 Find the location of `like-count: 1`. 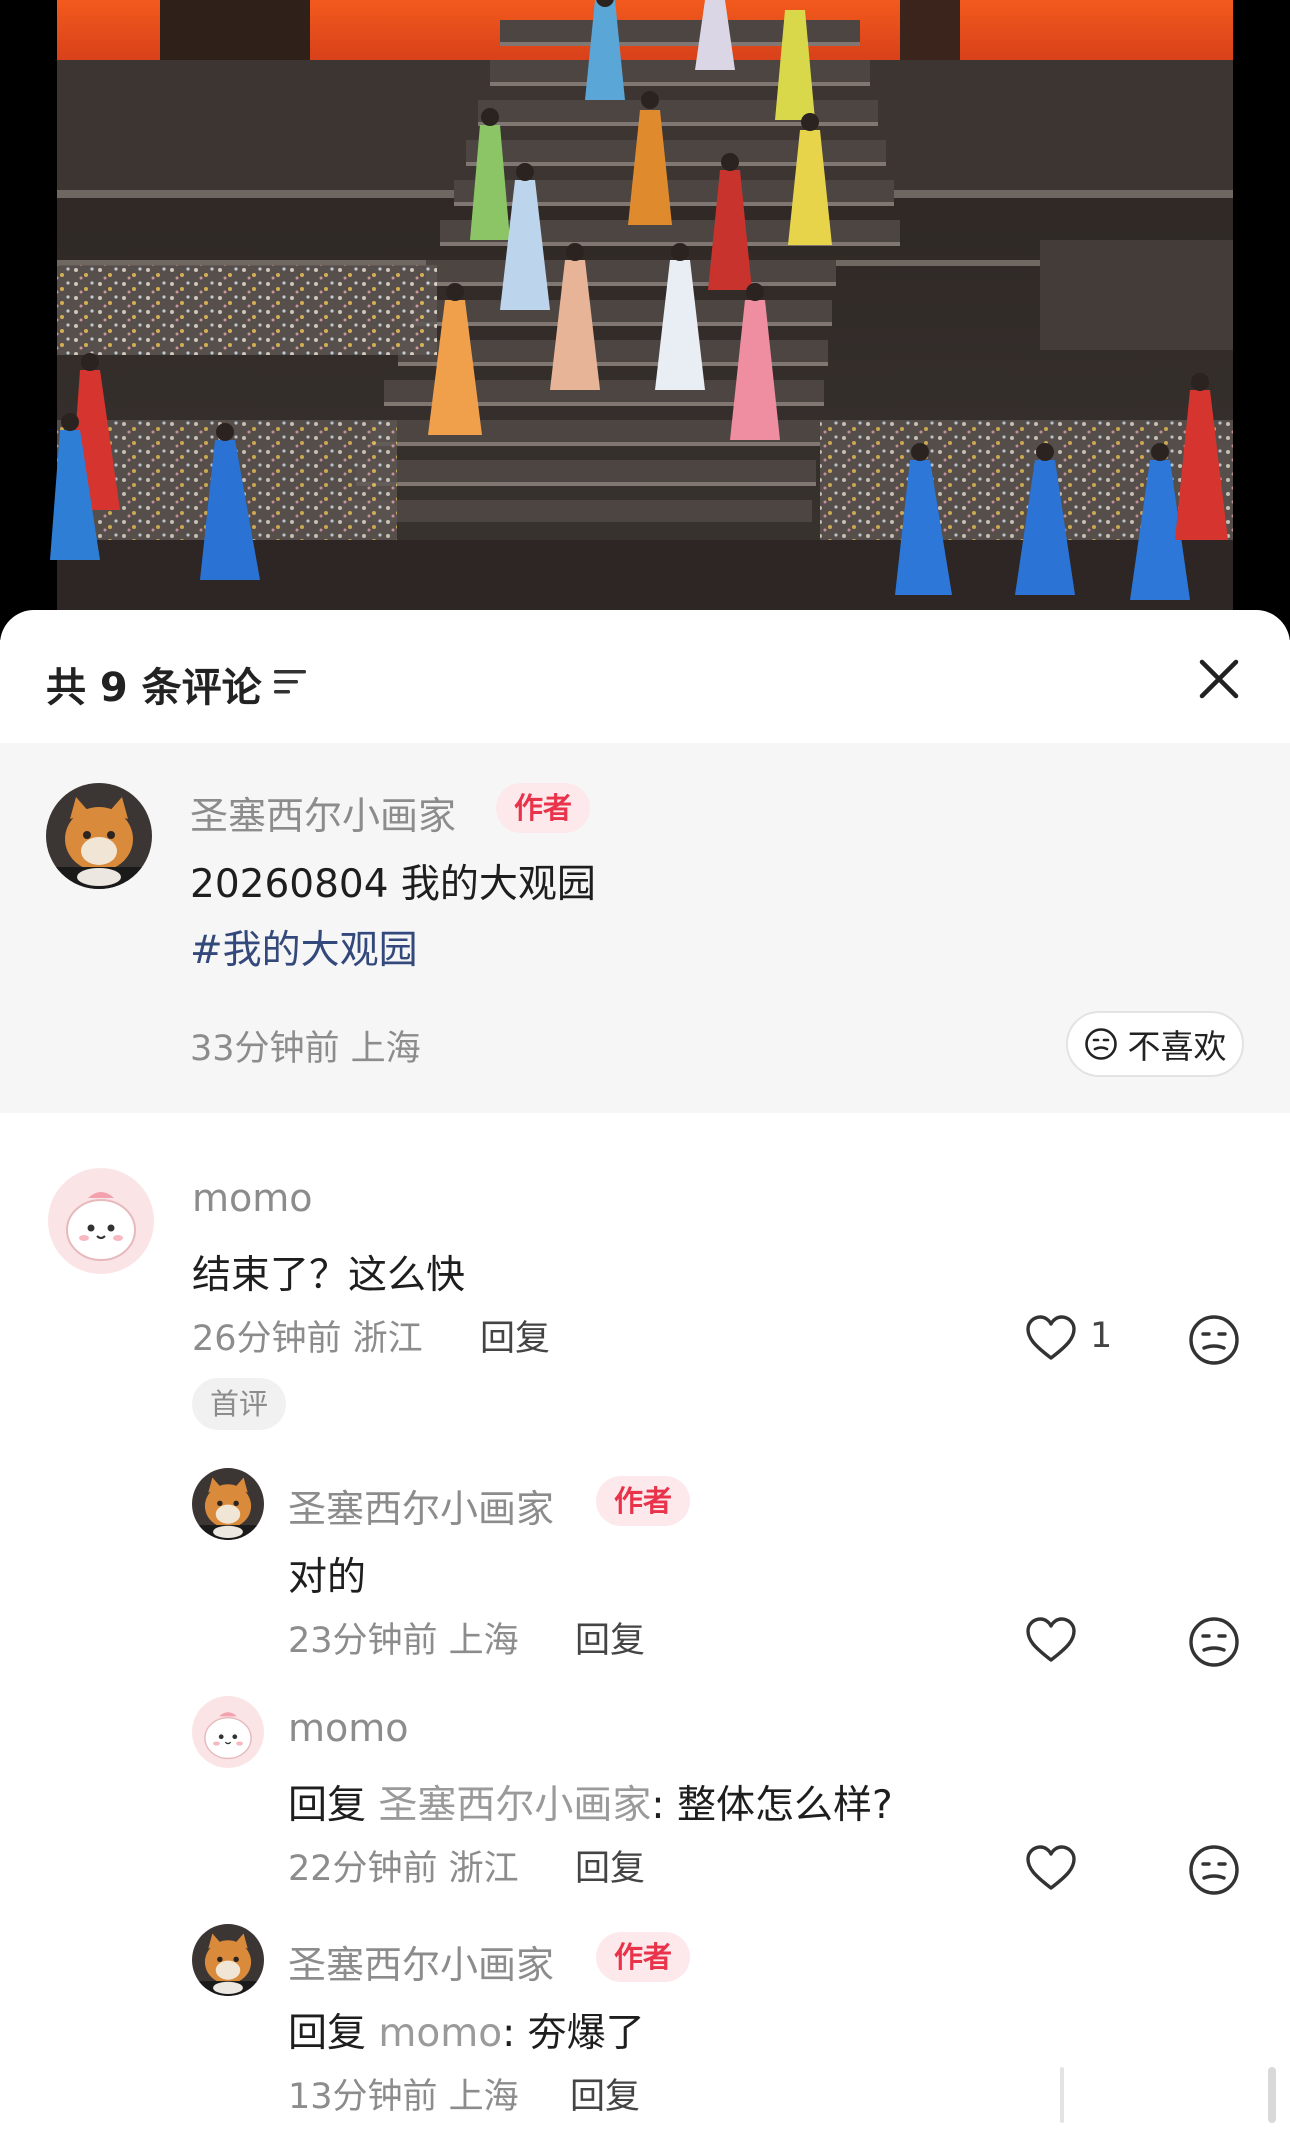

like-count: 1 is located at coordinates (1101, 1336).